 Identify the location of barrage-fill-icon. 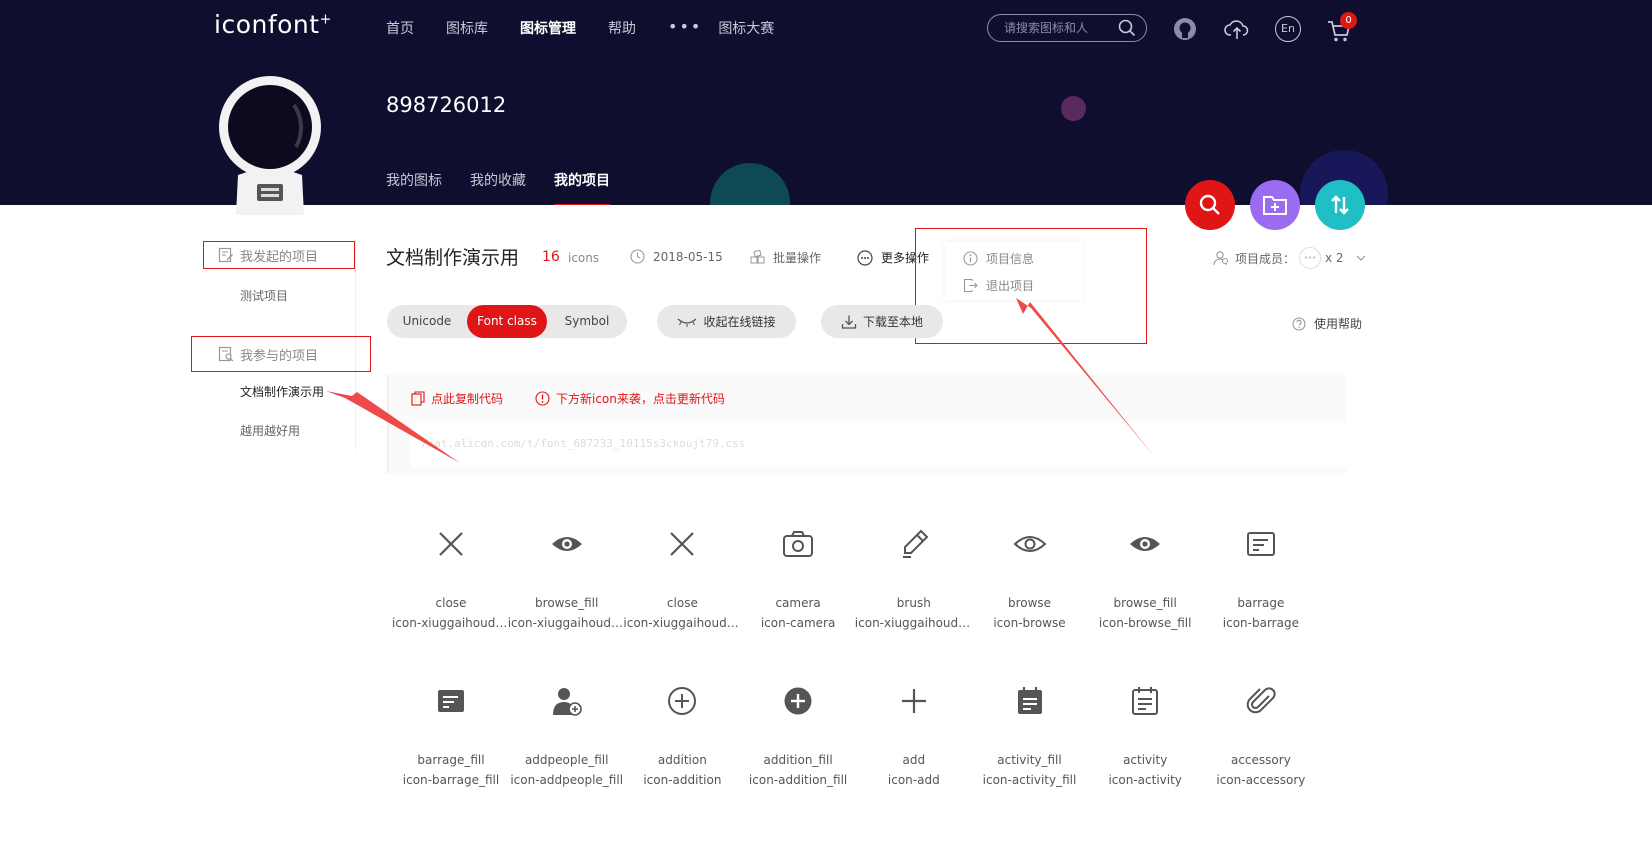
(451, 701).